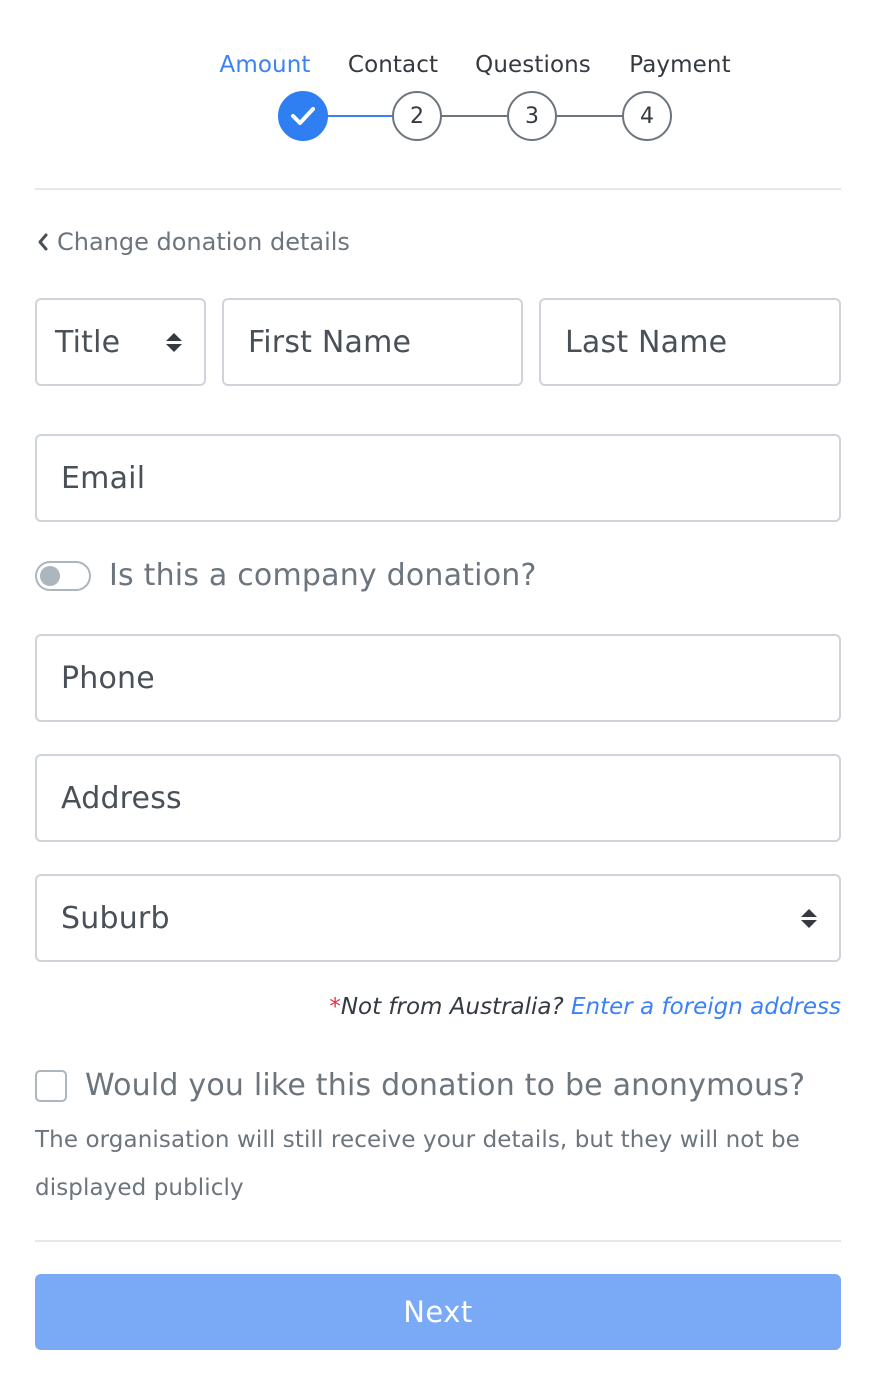 The image size is (876, 1388). What do you see at coordinates (647, 116) in the screenshot?
I see `step-4-circle: 4` at bounding box center [647, 116].